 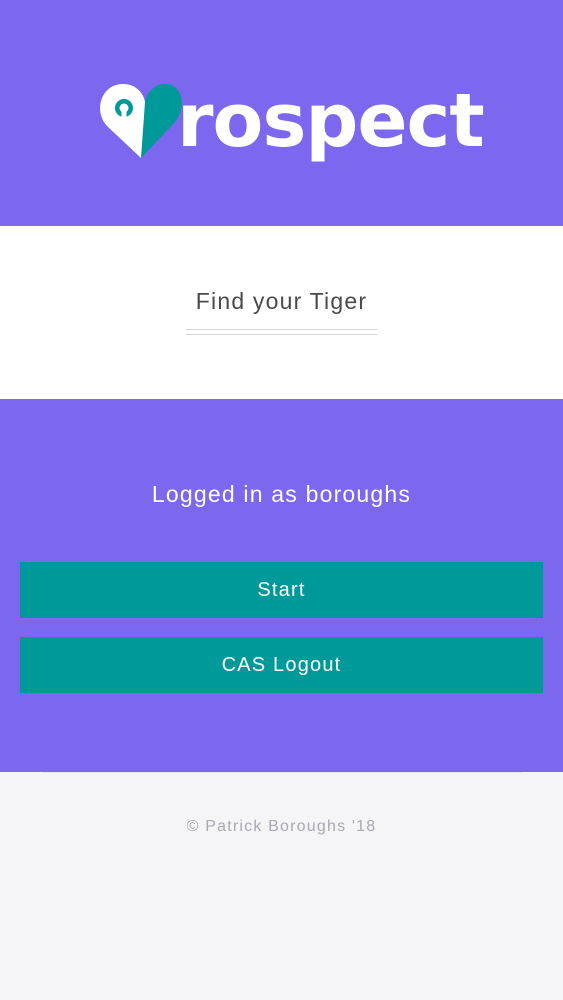 What do you see at coordinates (281, 301) in the screenshot?
I see `page-tagline: Find your Tiger` at bounding box center [281, 301].